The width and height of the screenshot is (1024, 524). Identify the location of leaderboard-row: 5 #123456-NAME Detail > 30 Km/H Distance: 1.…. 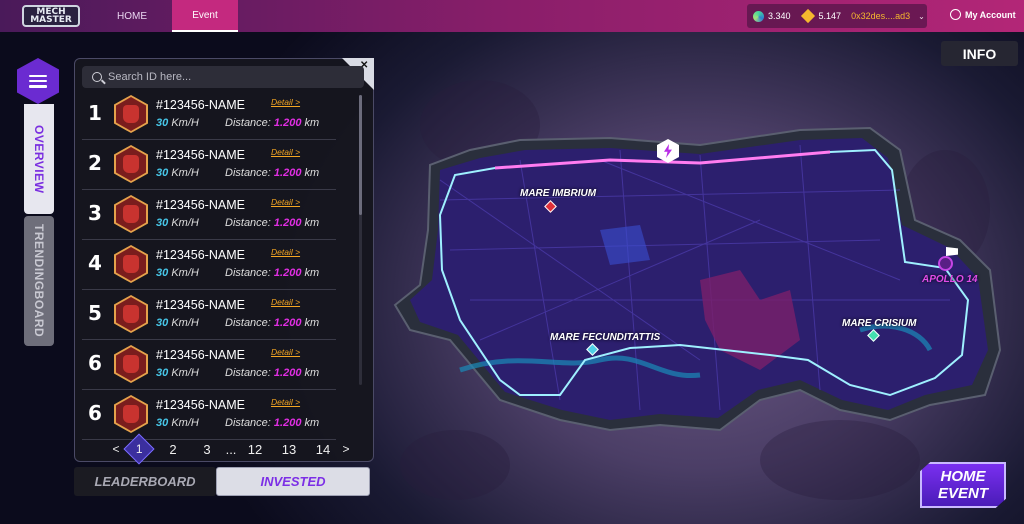
(209, 315).